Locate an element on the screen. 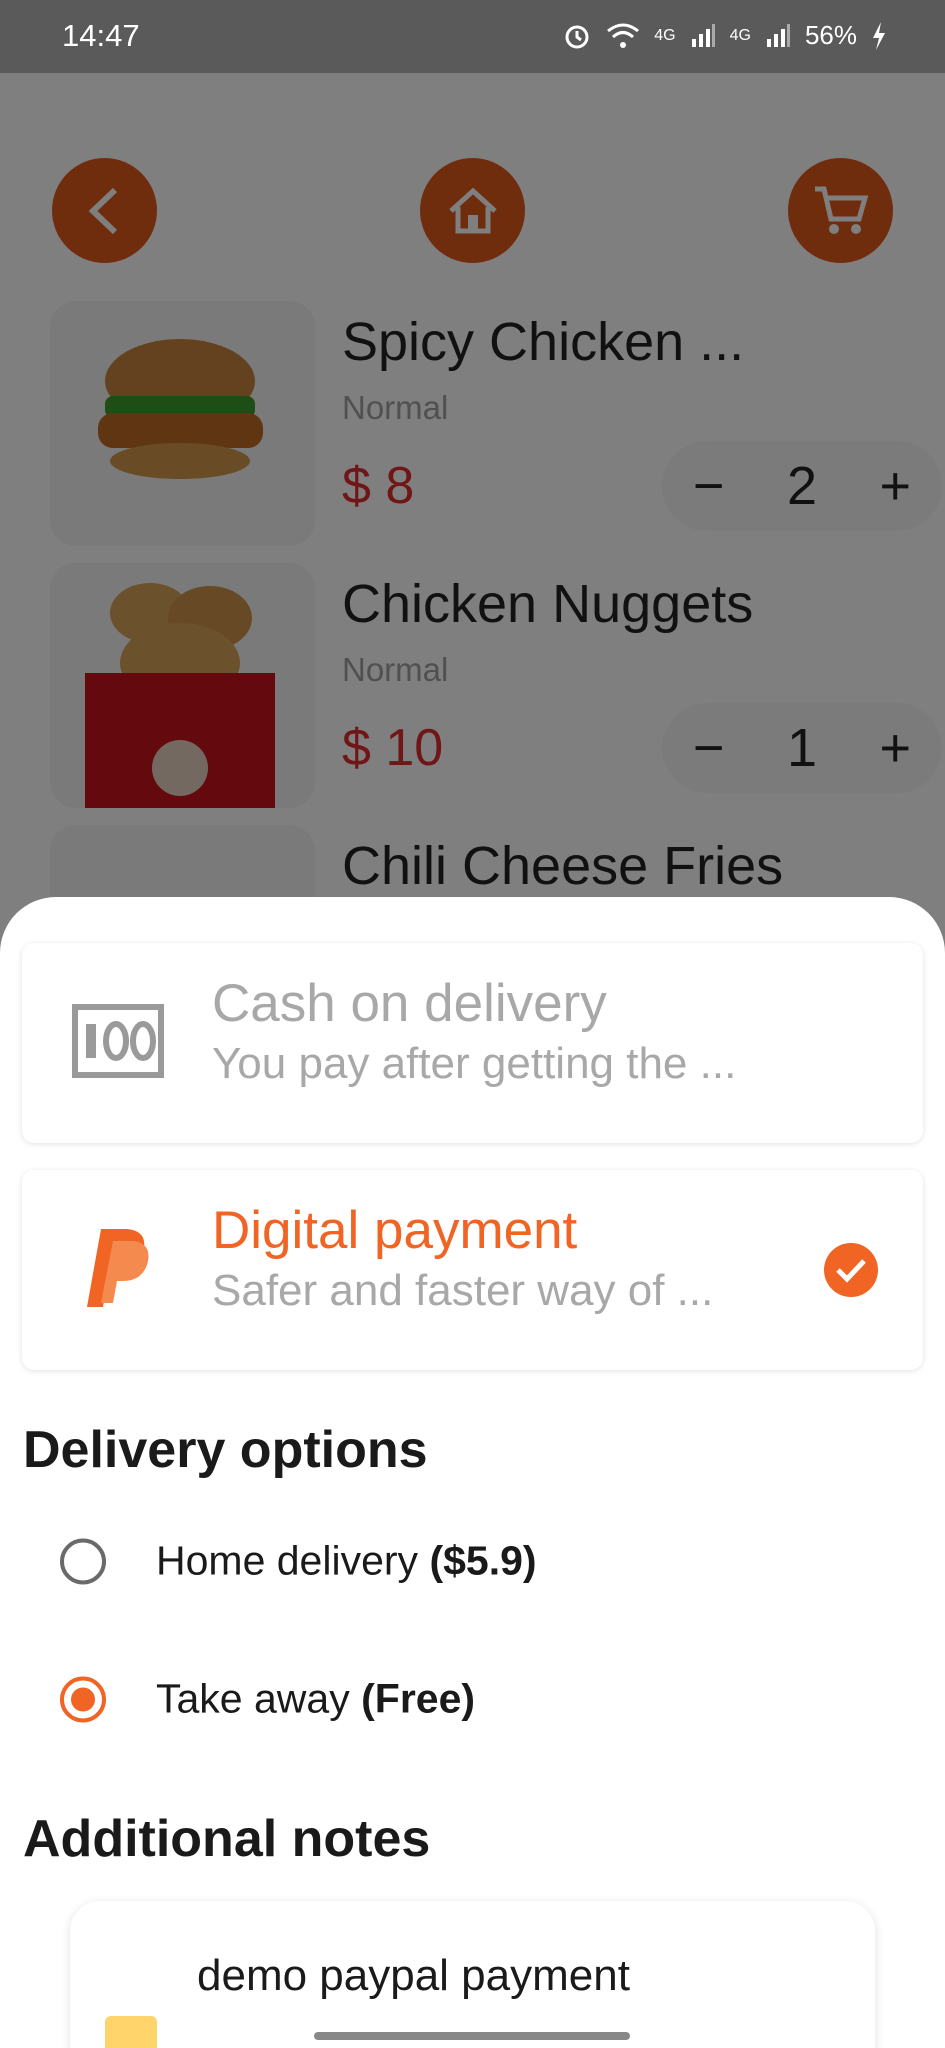 The height and width of the screenshot is (2048, 945). check-icon is located at coordinates (851, 1270).